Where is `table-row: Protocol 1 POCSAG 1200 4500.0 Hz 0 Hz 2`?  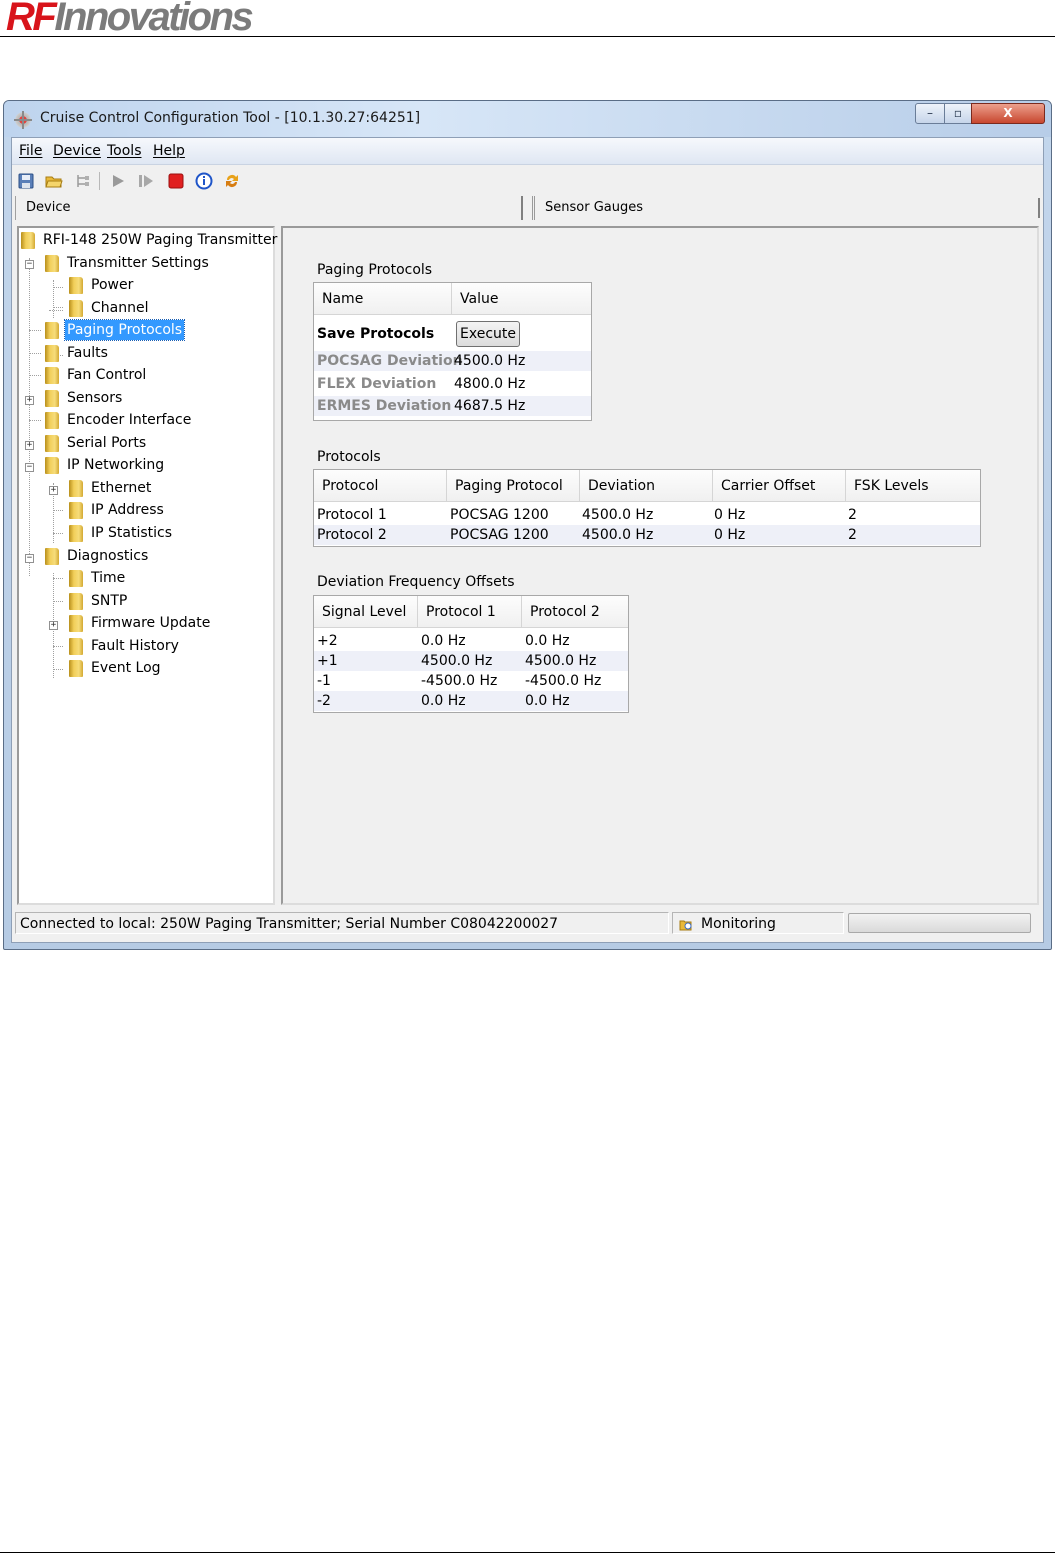 table-row: Protocol 1 POCSAG 1200 4500.0 Hz 0 Hz 2 is located at coordinates (647, 515).